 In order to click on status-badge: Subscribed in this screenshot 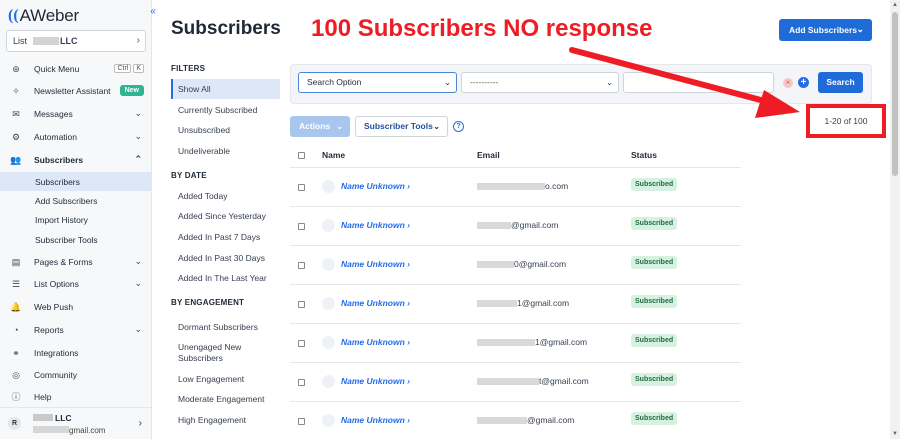, I will do `click(654, 418)`.